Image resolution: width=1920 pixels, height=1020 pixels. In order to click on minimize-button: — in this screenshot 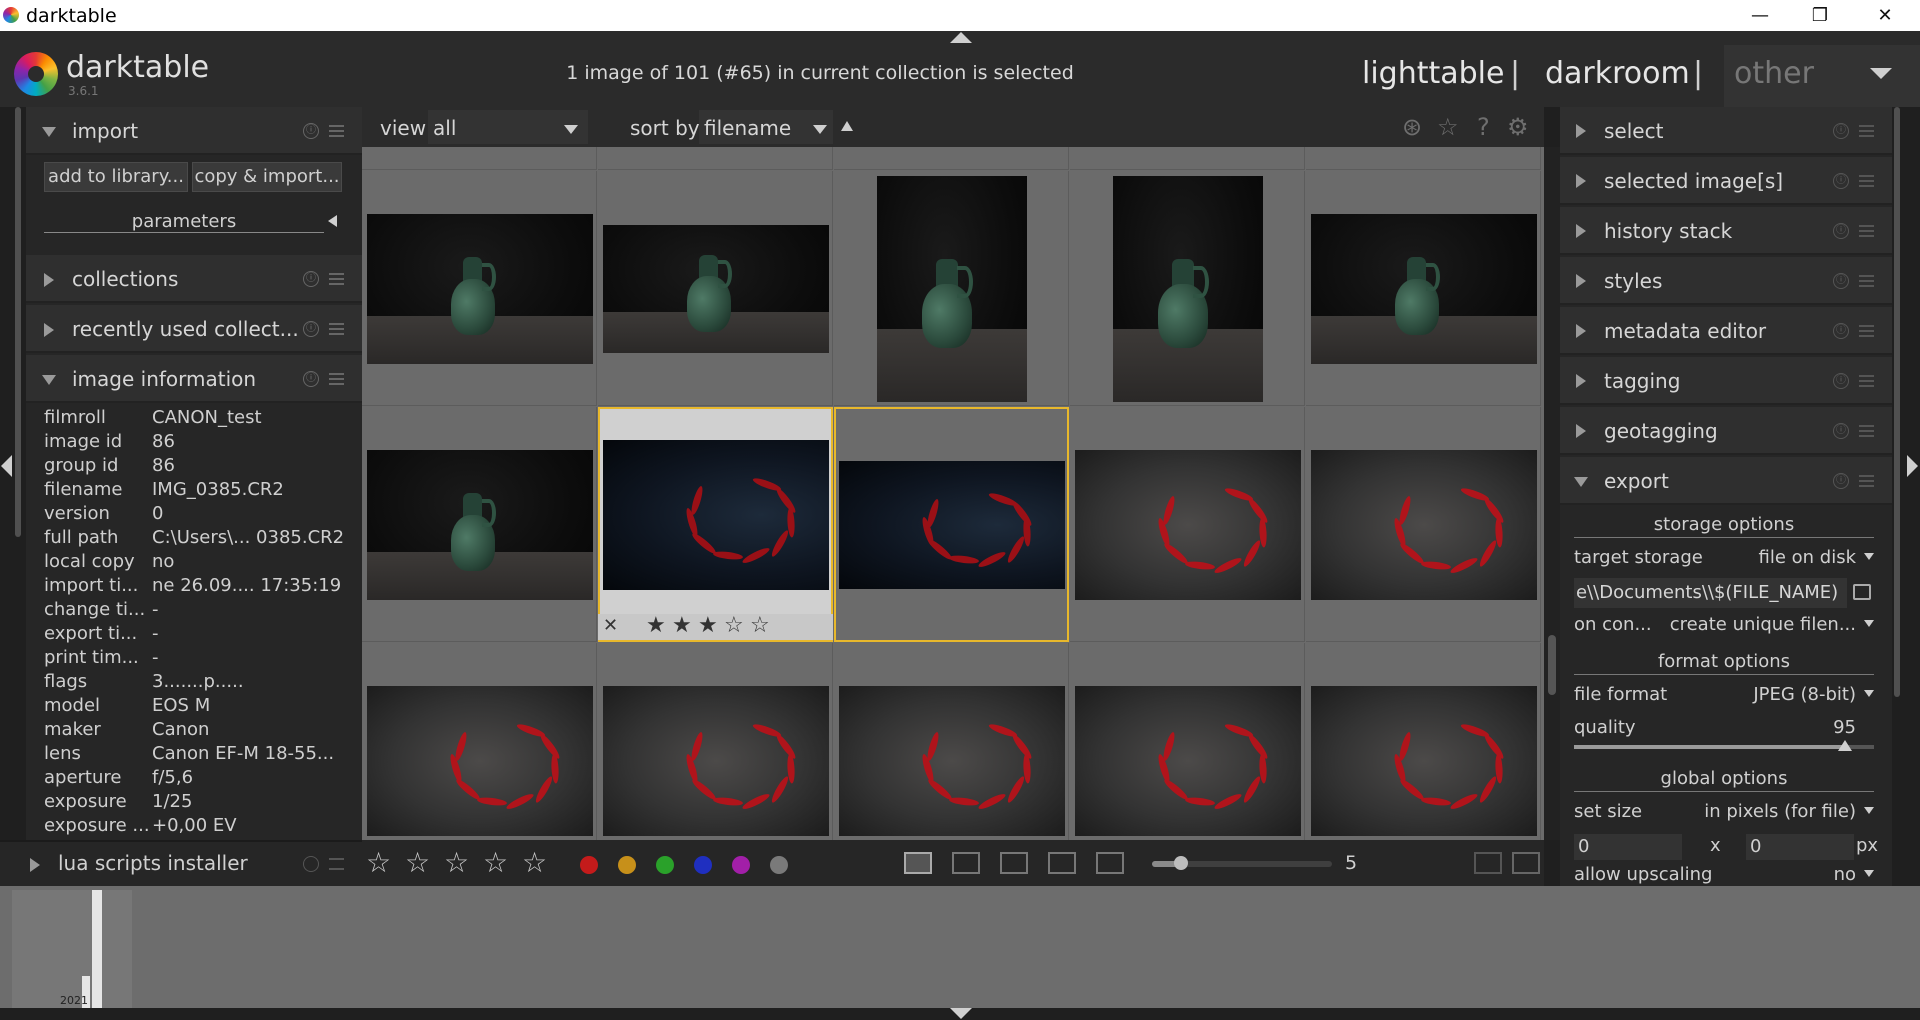, I will do `click(1760, 15)`.